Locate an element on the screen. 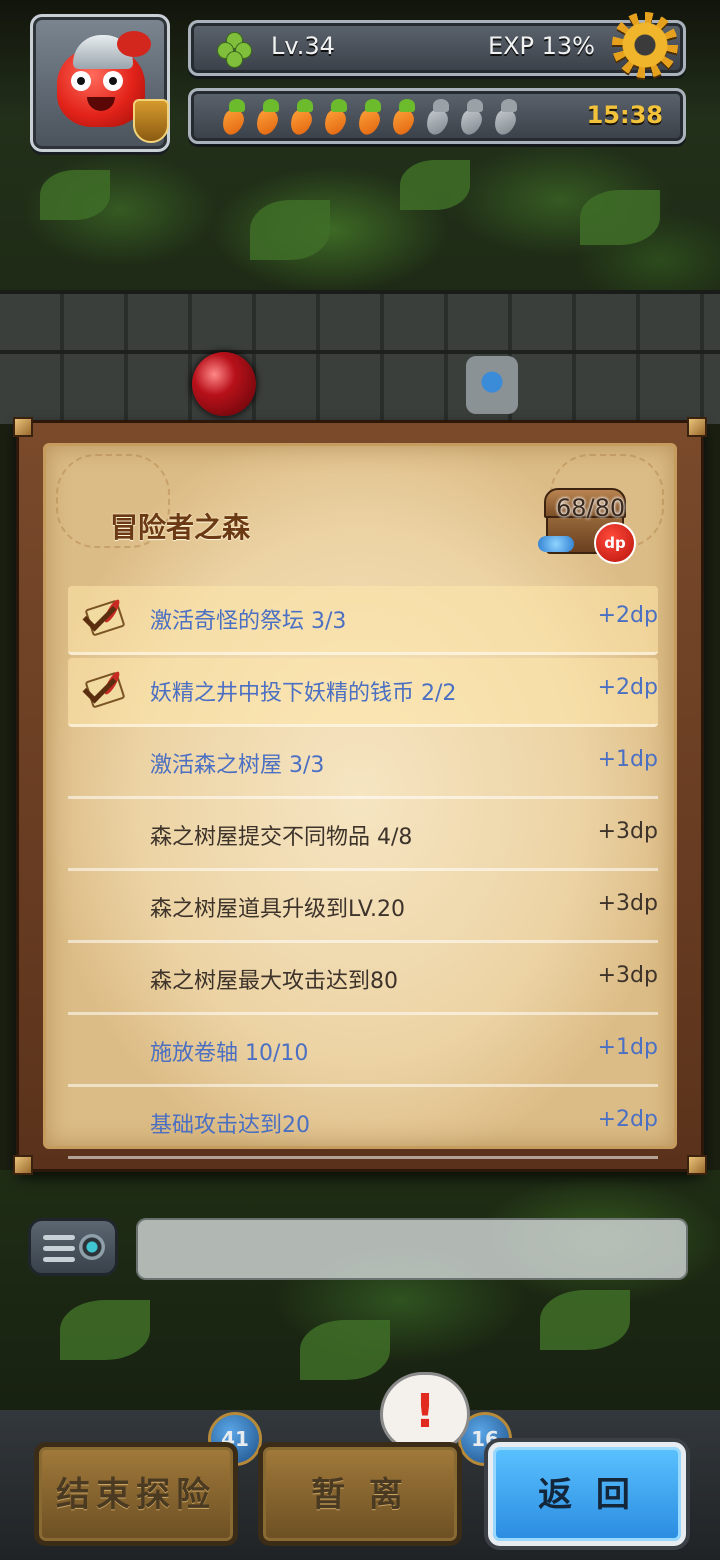  quest-row: 基础攻击达到20 +2dp is located at coordinates (363, 1124).